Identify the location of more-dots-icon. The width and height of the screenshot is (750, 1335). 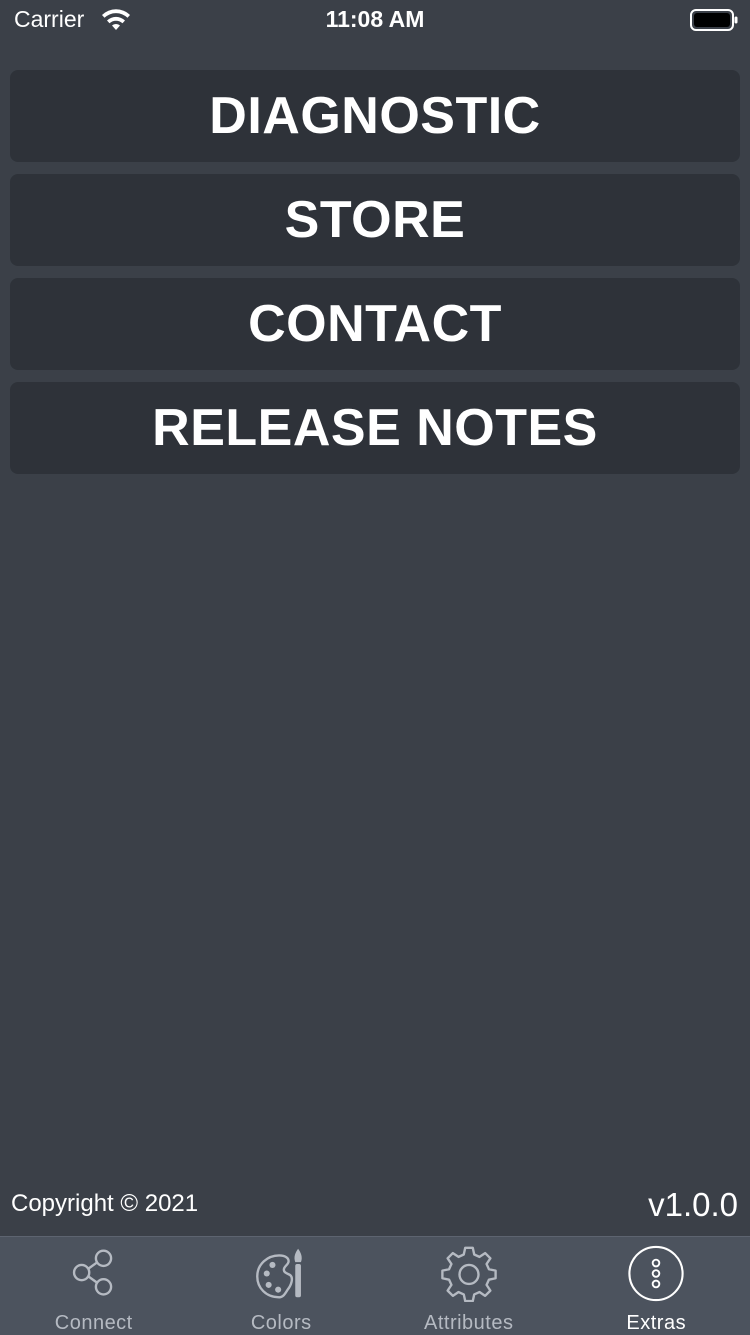
(656, 1273).